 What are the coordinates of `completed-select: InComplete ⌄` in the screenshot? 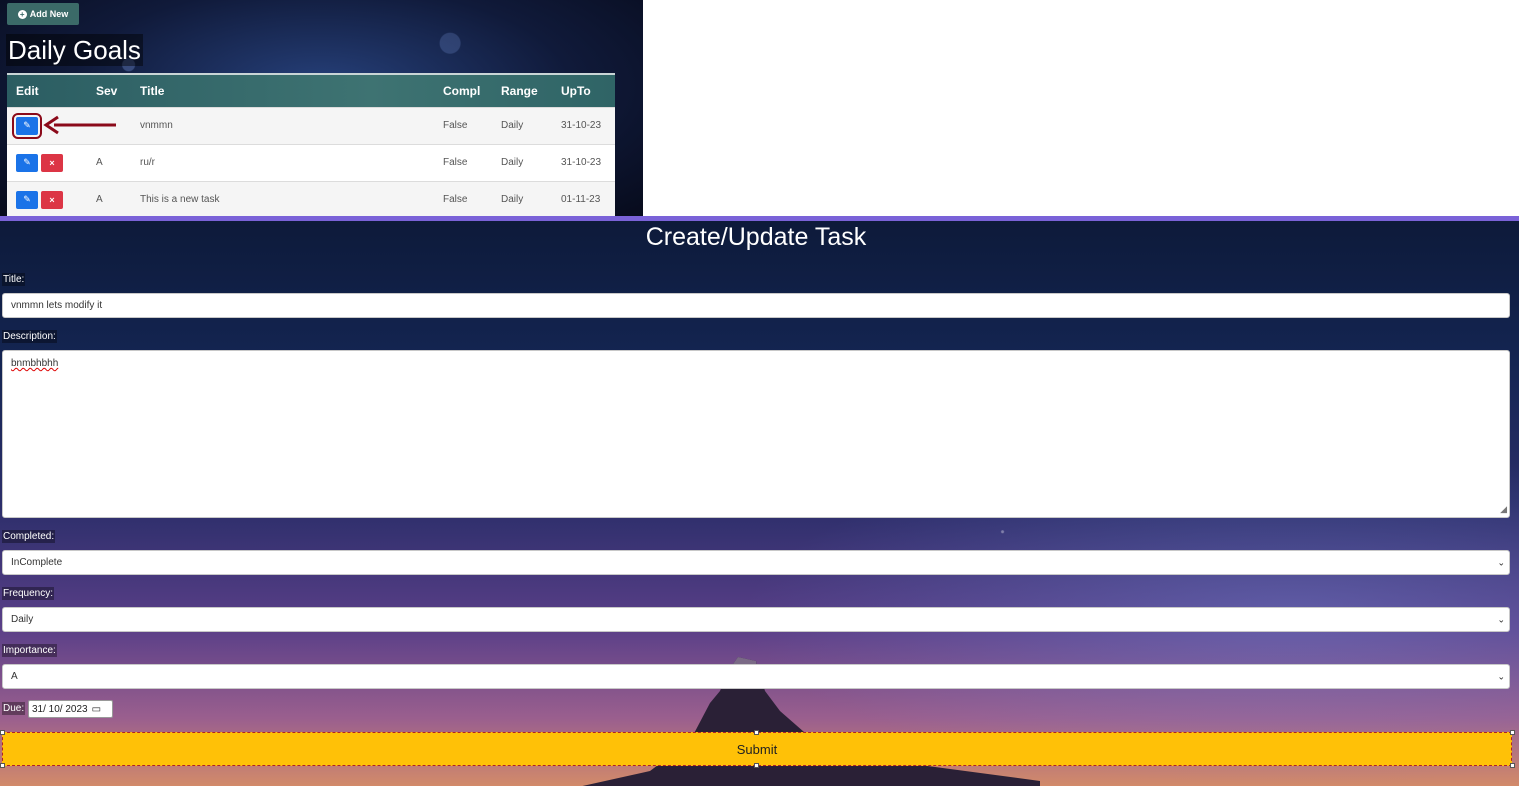 It's located at (756, 562).